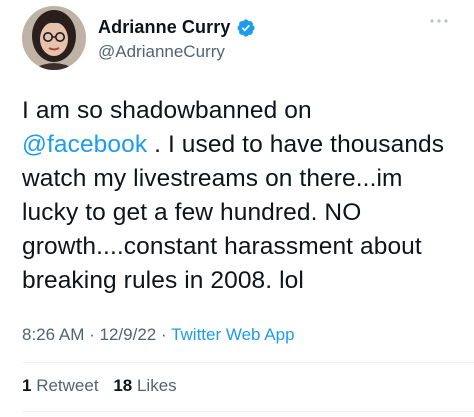 The height and width of the screenshot is (417, 474). I want to click on verified-badge-icon, so click(246, 28).